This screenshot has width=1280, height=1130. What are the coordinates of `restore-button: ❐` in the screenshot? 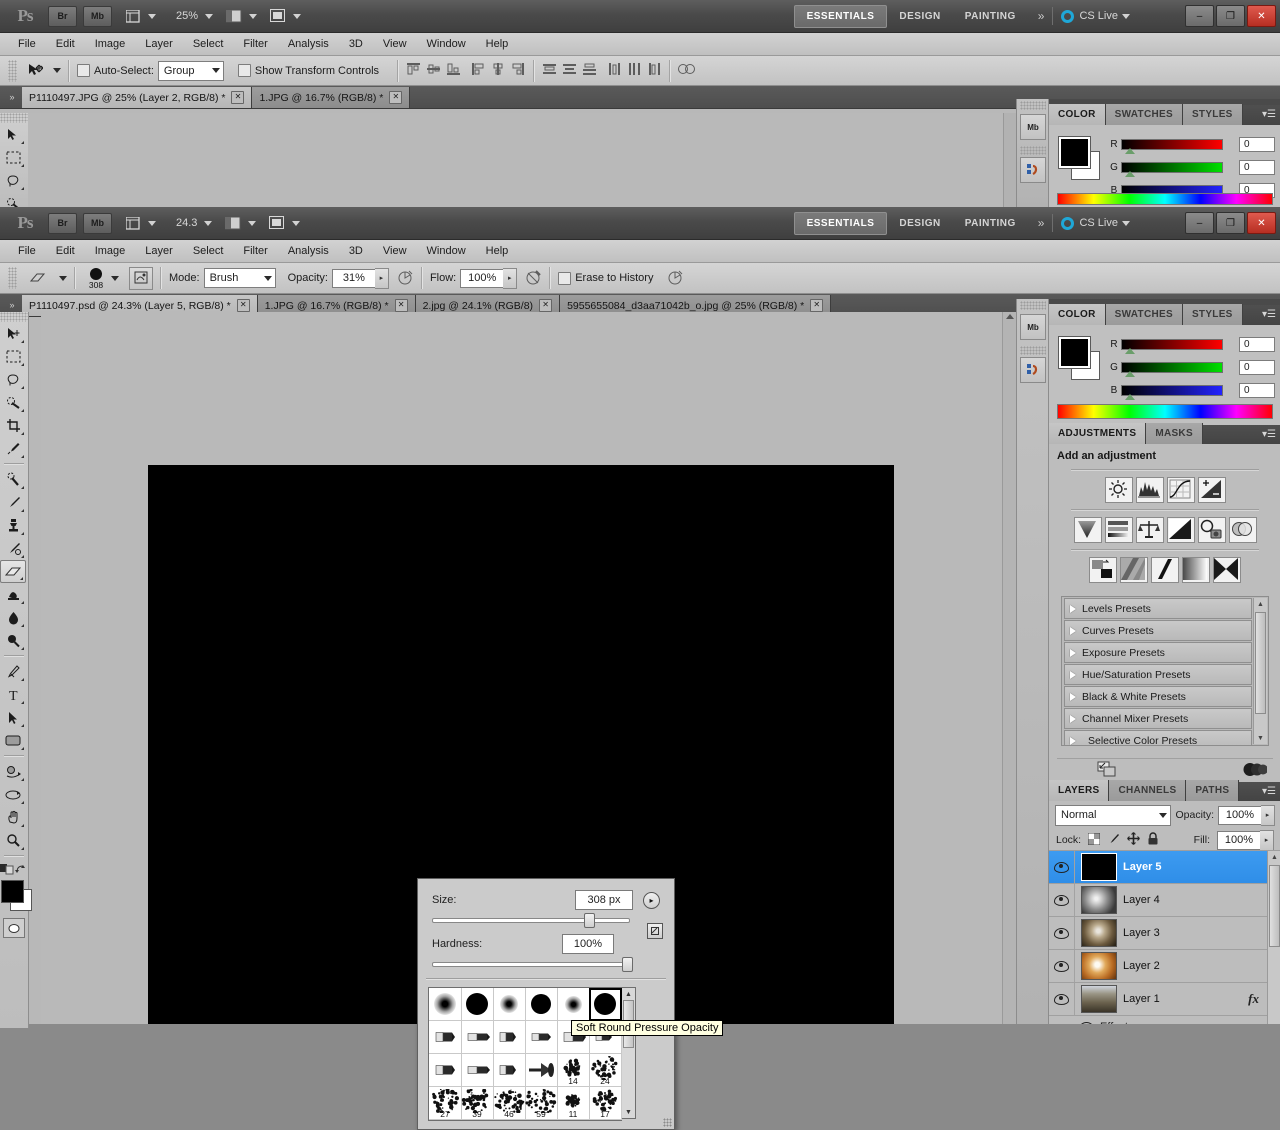 It's located at (1230, 16).